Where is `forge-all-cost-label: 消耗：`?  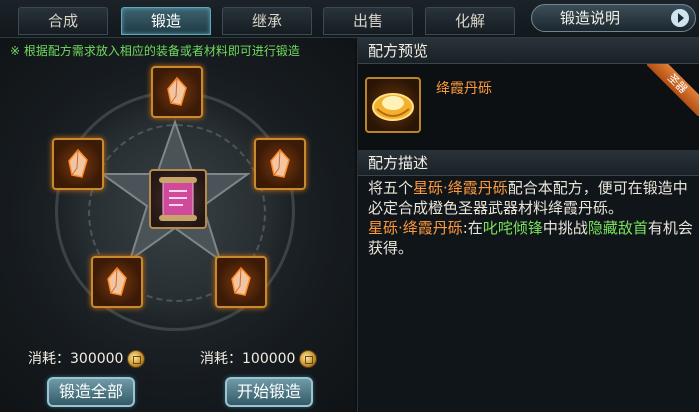 forge-all-cost-label: 消耗： is located at coordinates (49, 359).